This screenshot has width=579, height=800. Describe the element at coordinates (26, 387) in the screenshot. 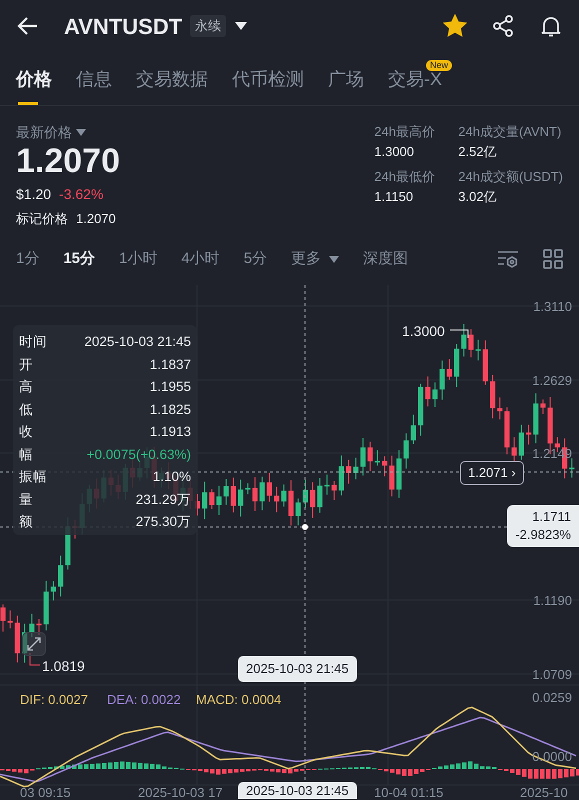

I see `tooltip-label: 高` at that location.